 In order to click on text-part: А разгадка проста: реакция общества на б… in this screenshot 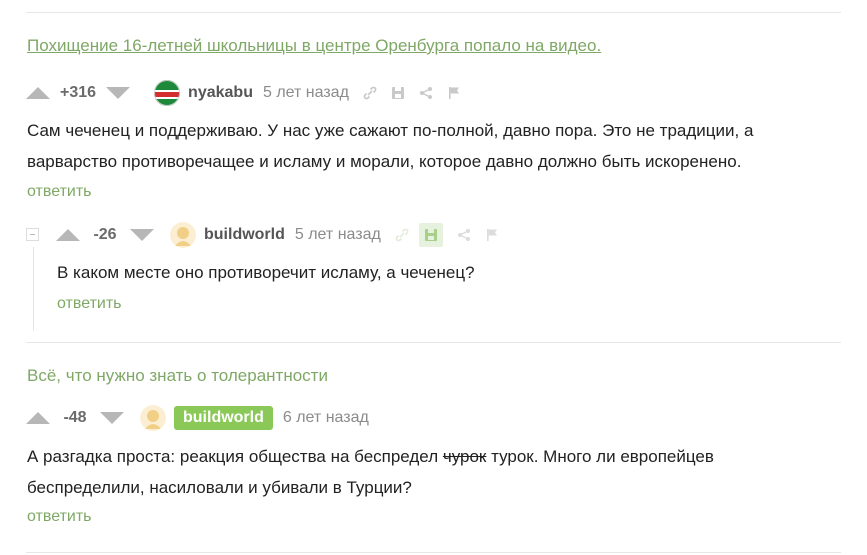, I will do `click(235, 456)`.